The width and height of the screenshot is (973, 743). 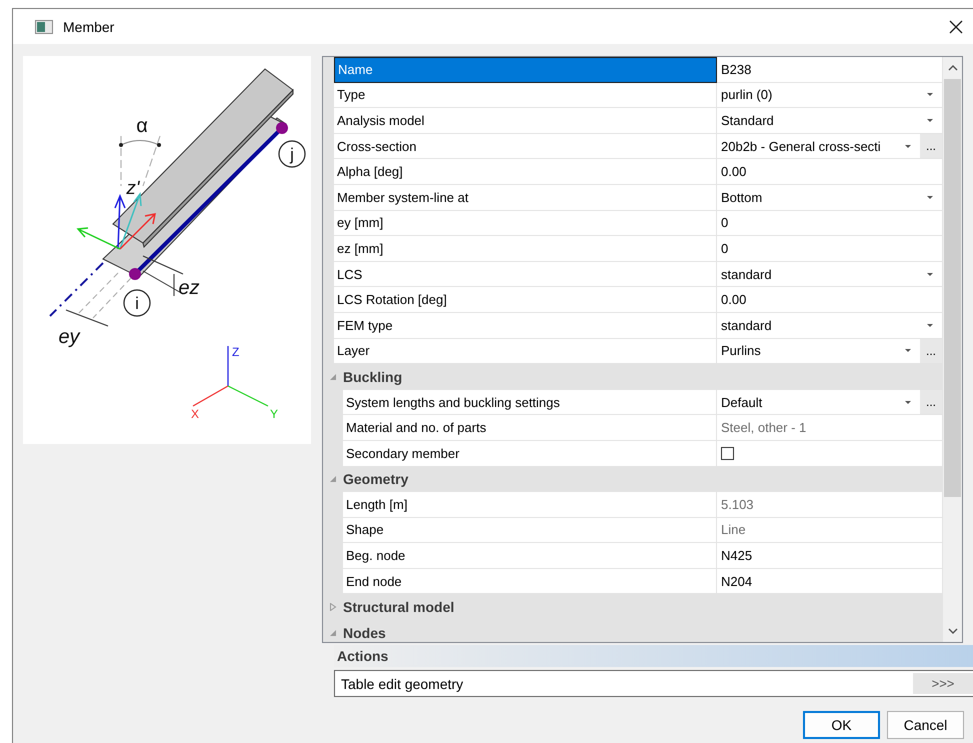 I want to click on property-label: ey [mm], so click(x=525, y=223).